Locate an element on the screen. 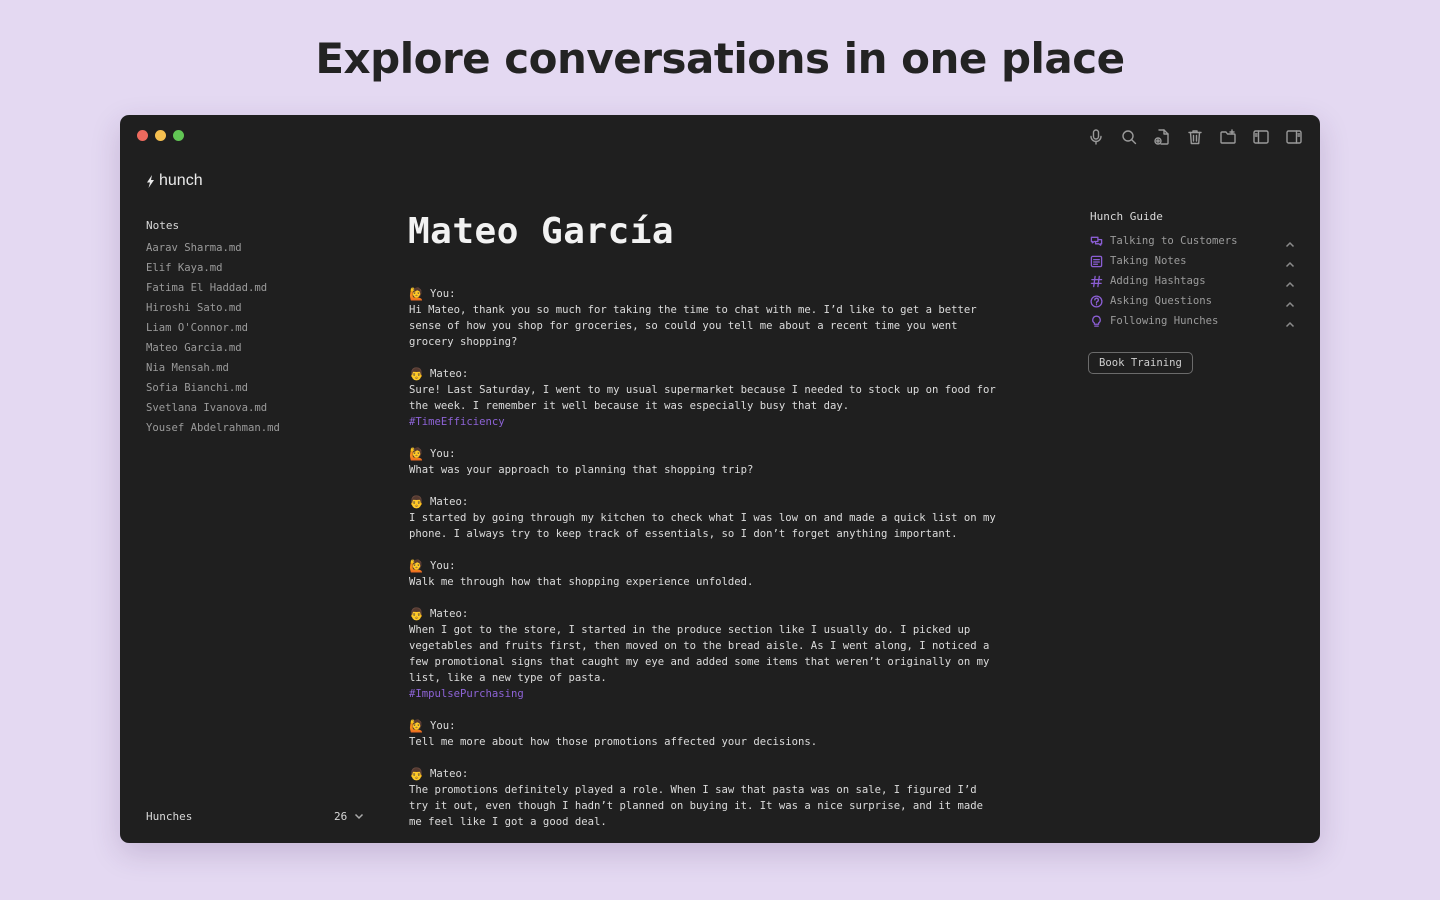  guide-item-label: Taking Notes is located at coordinates (1148, 261).